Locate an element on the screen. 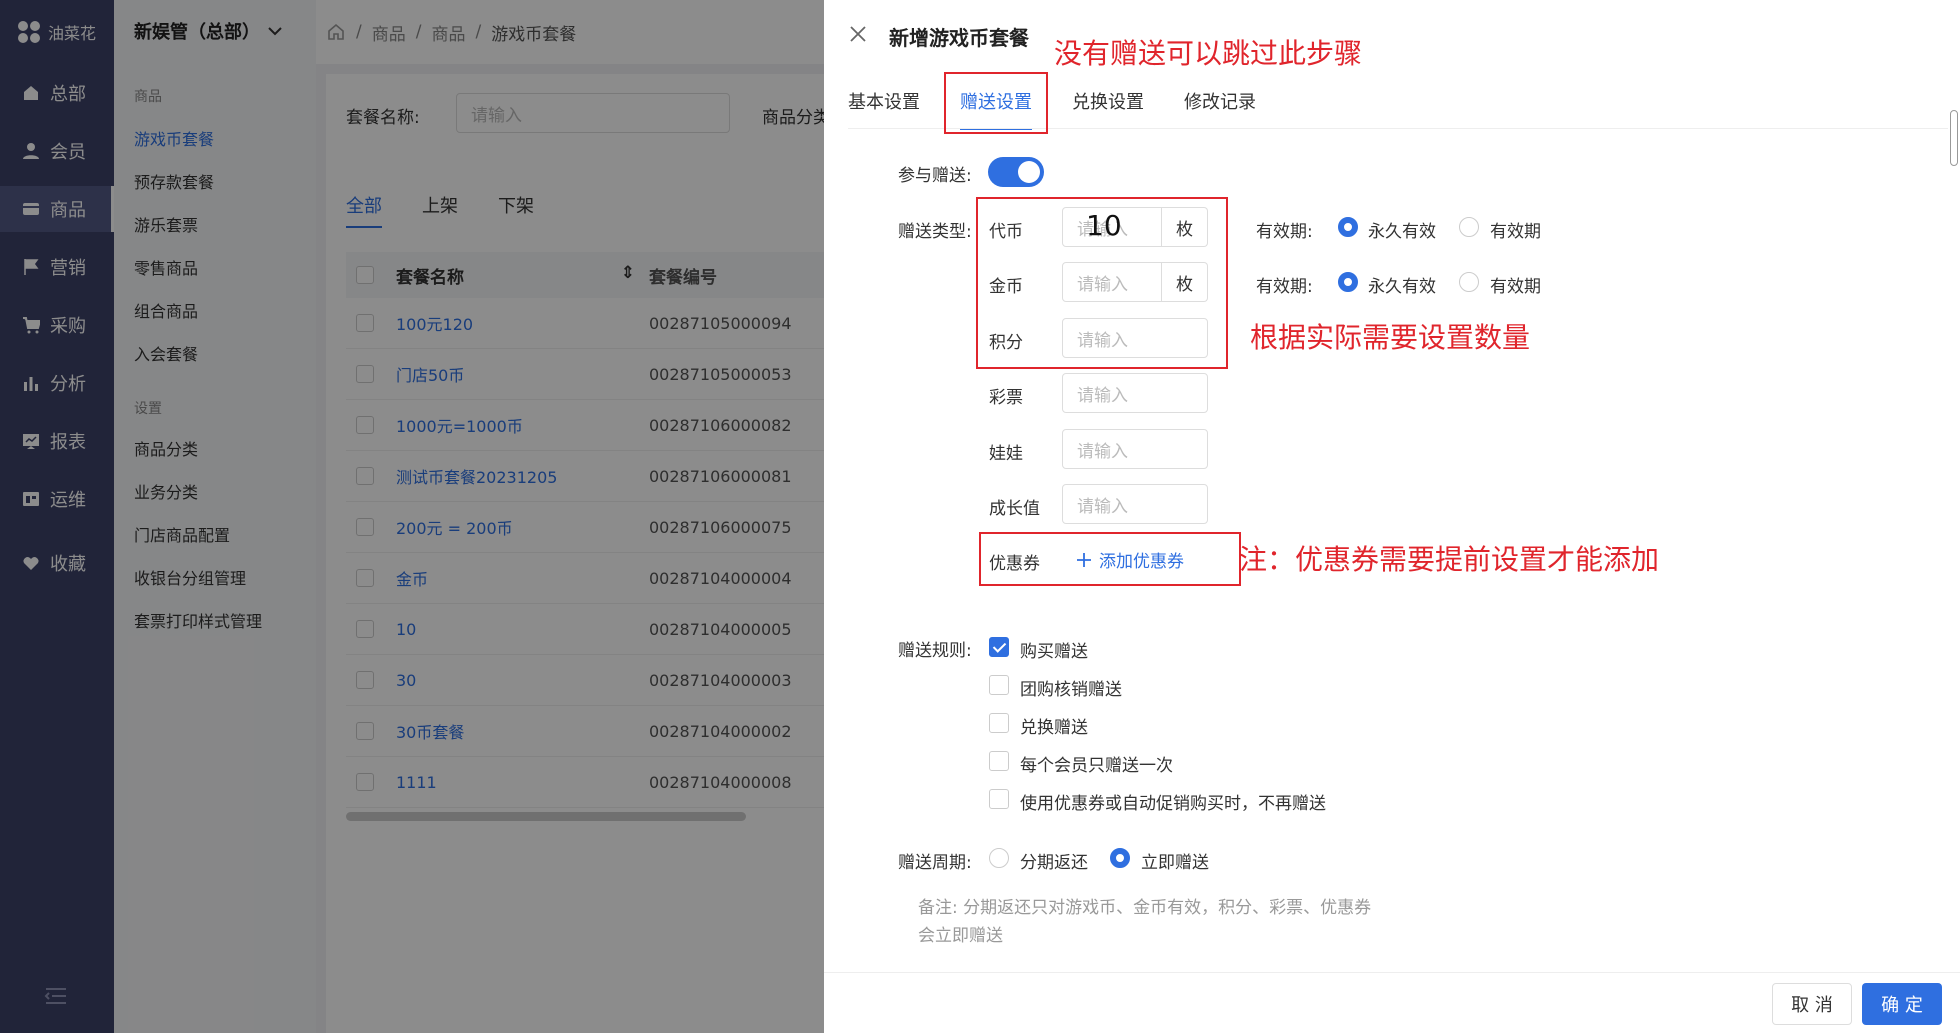 The image size is (1960, 1033). period-immediate-label: 立即赠送 is located at coordinates (1175, 863).